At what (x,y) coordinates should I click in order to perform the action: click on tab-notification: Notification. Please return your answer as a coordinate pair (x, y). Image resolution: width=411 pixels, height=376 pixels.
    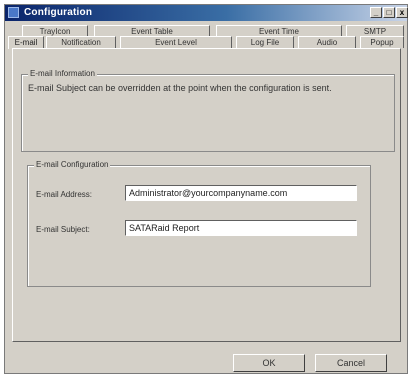
    Looking at the image, I should click on (81, 42).